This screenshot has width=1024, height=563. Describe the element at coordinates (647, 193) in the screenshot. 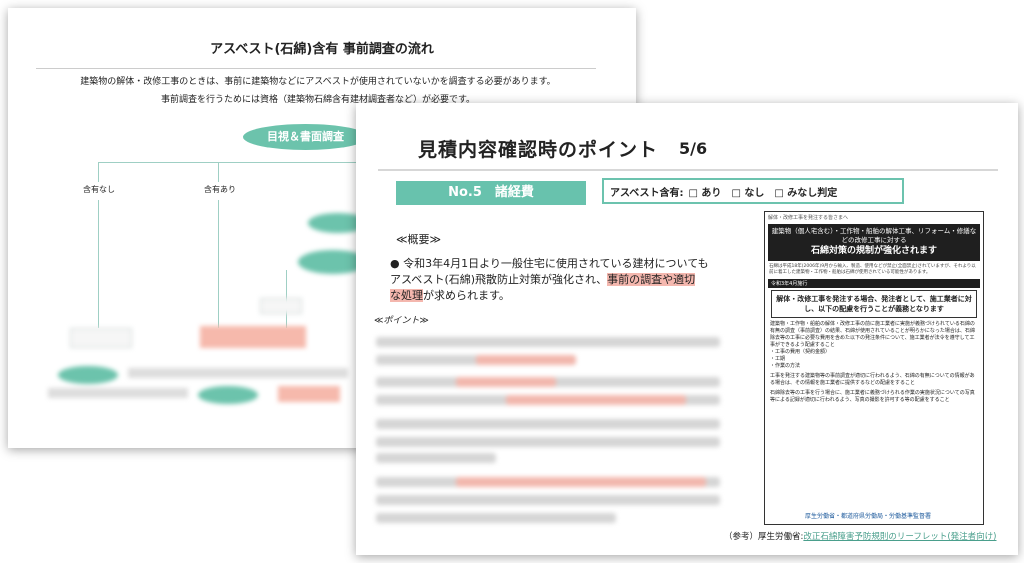

I see `asbestos-label: アスベスト含有:` at that location.